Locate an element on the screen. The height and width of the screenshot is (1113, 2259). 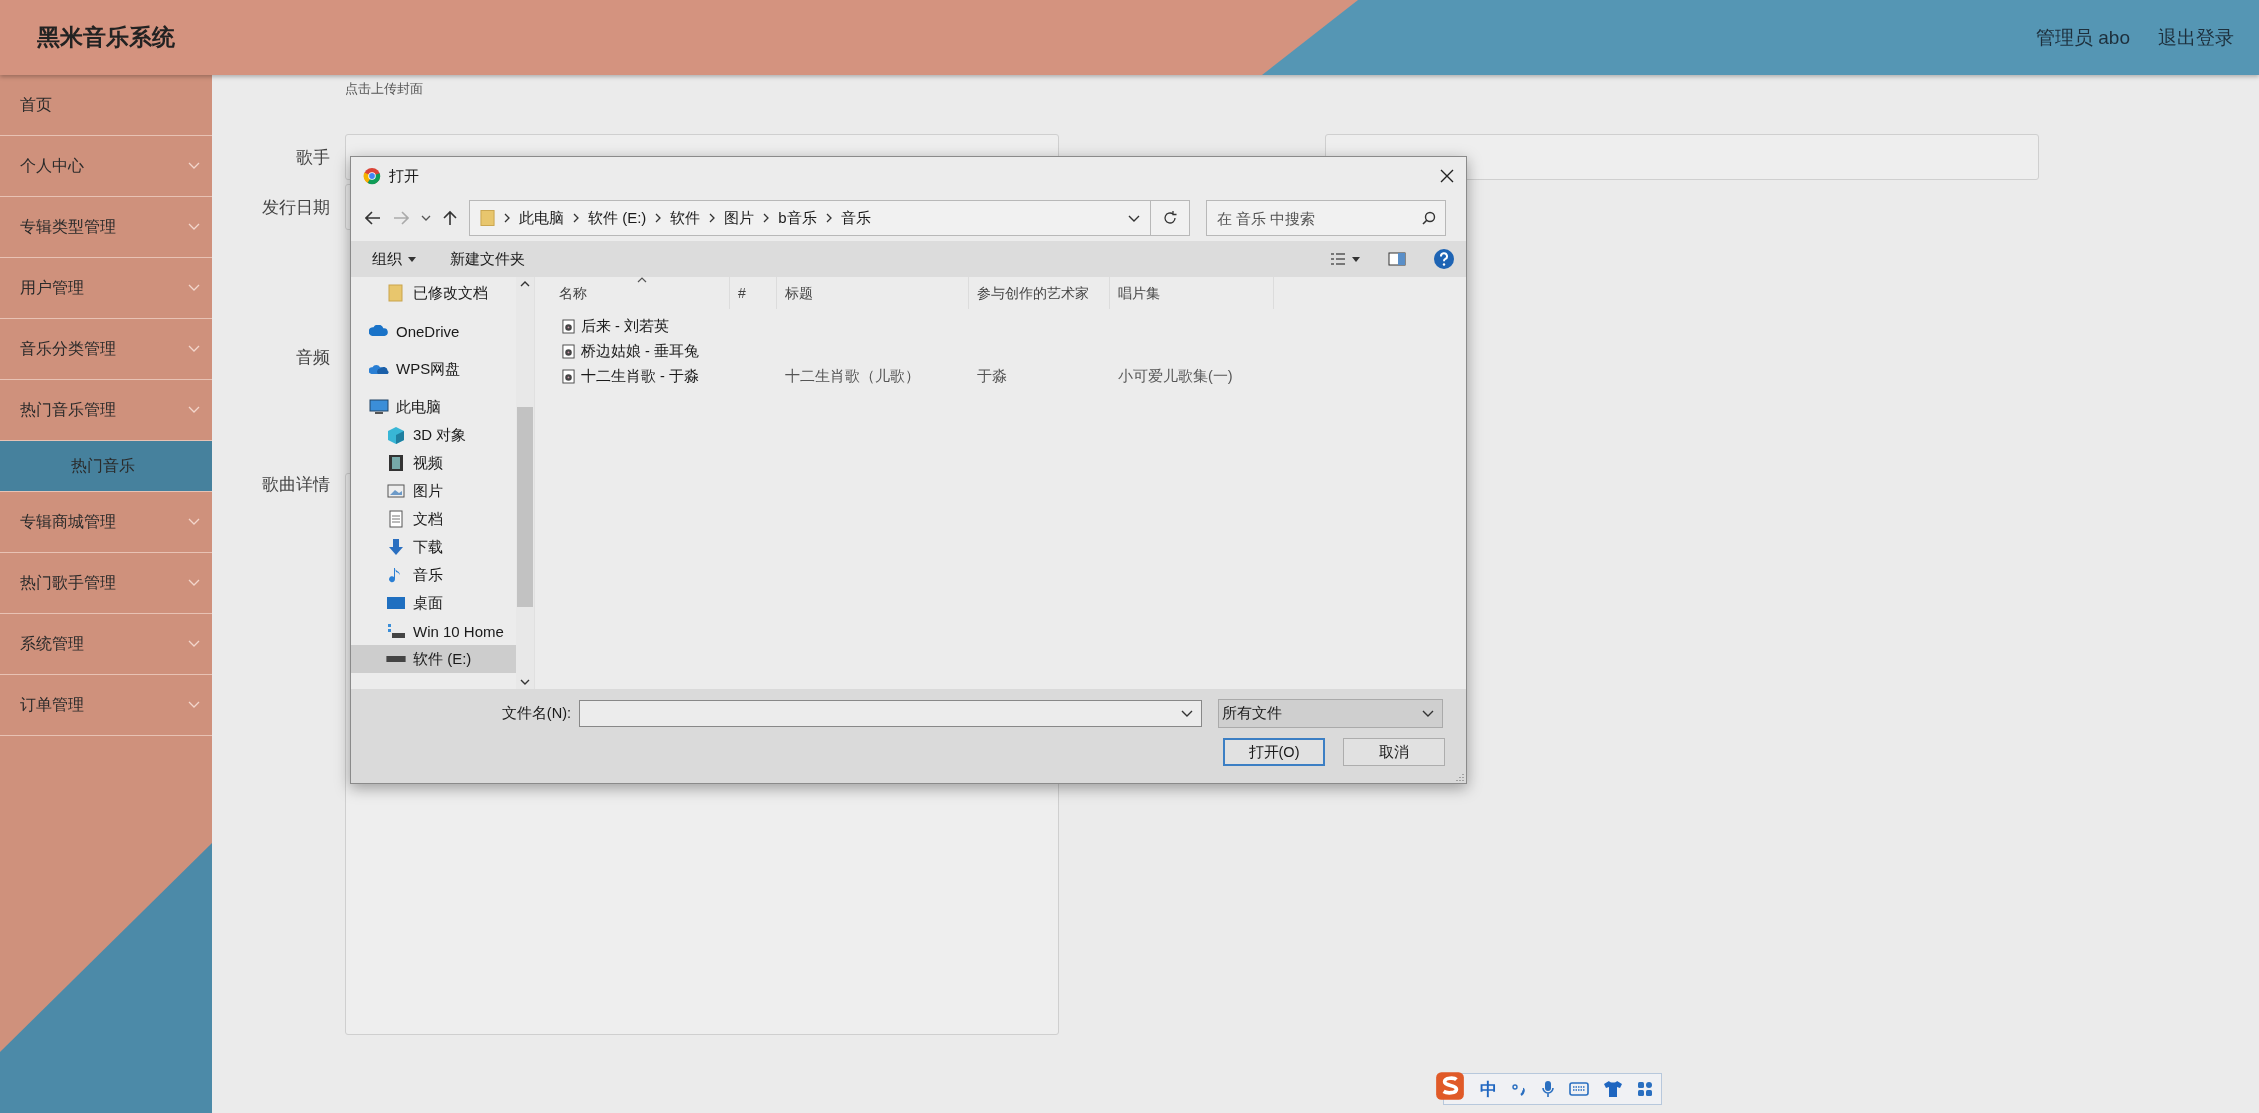
up-arrow-icon is located at coordinates (450, 218).